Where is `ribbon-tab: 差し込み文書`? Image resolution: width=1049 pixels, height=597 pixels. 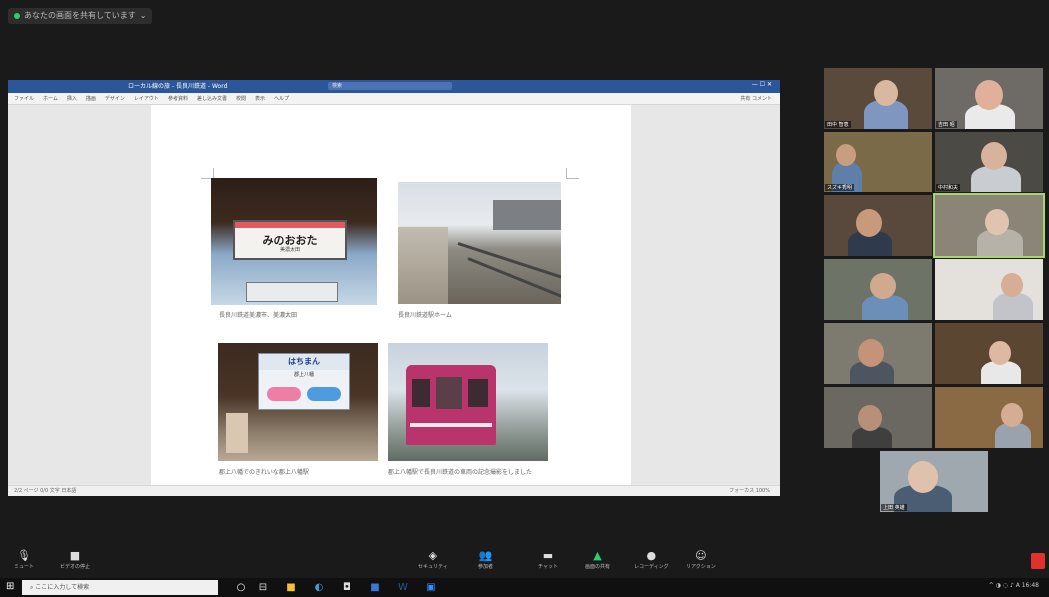 ribbon-tab: 差し込み文書 is located at coordinates (212, 98).